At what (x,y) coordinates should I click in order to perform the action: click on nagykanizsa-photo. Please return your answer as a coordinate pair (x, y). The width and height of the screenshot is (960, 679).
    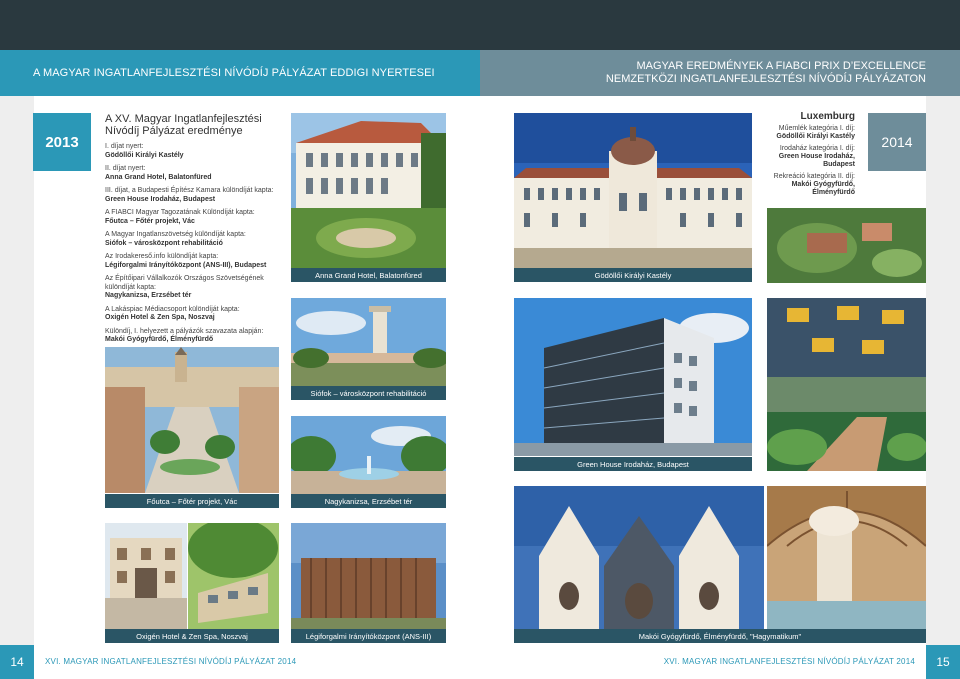
    Looking at the image, I should click on (368, 455).